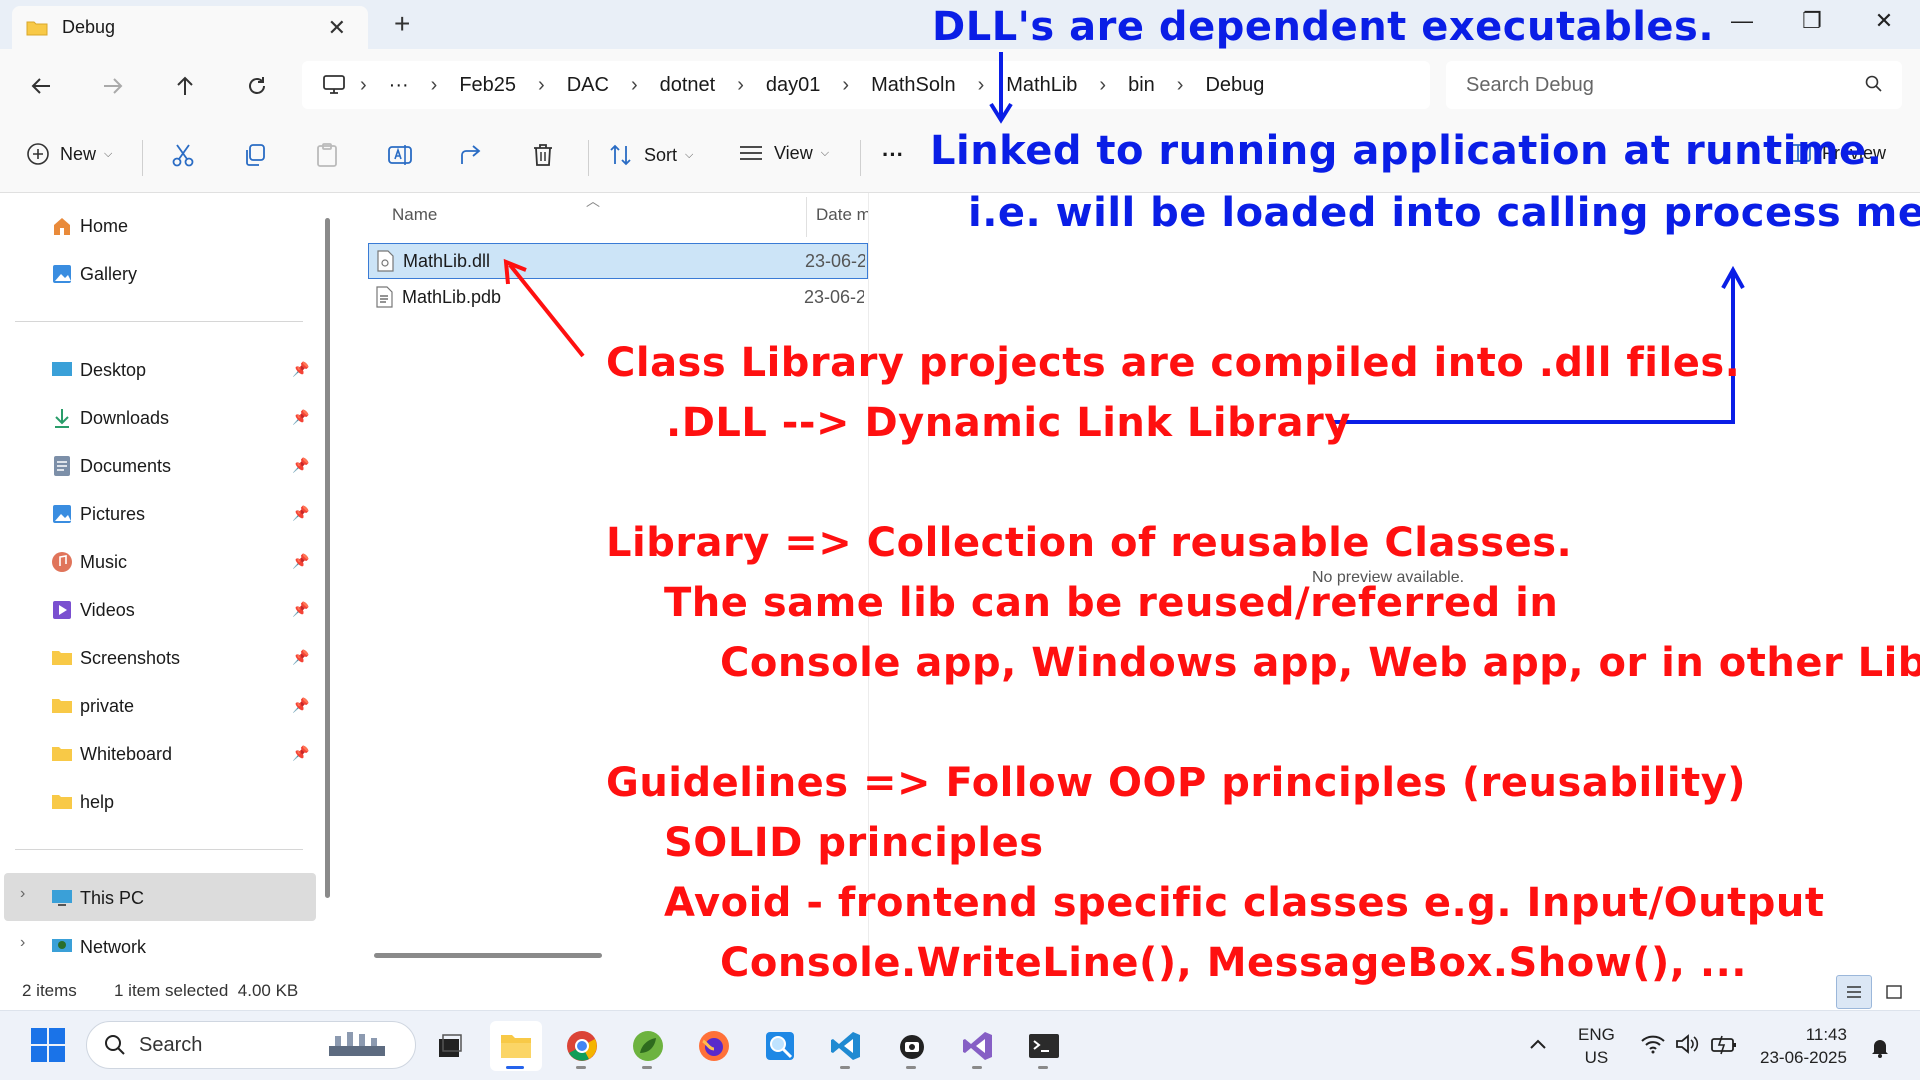 This screenshot has height=1080, width=1920. I want to click on visual-studio-app, so click(978, 1046).